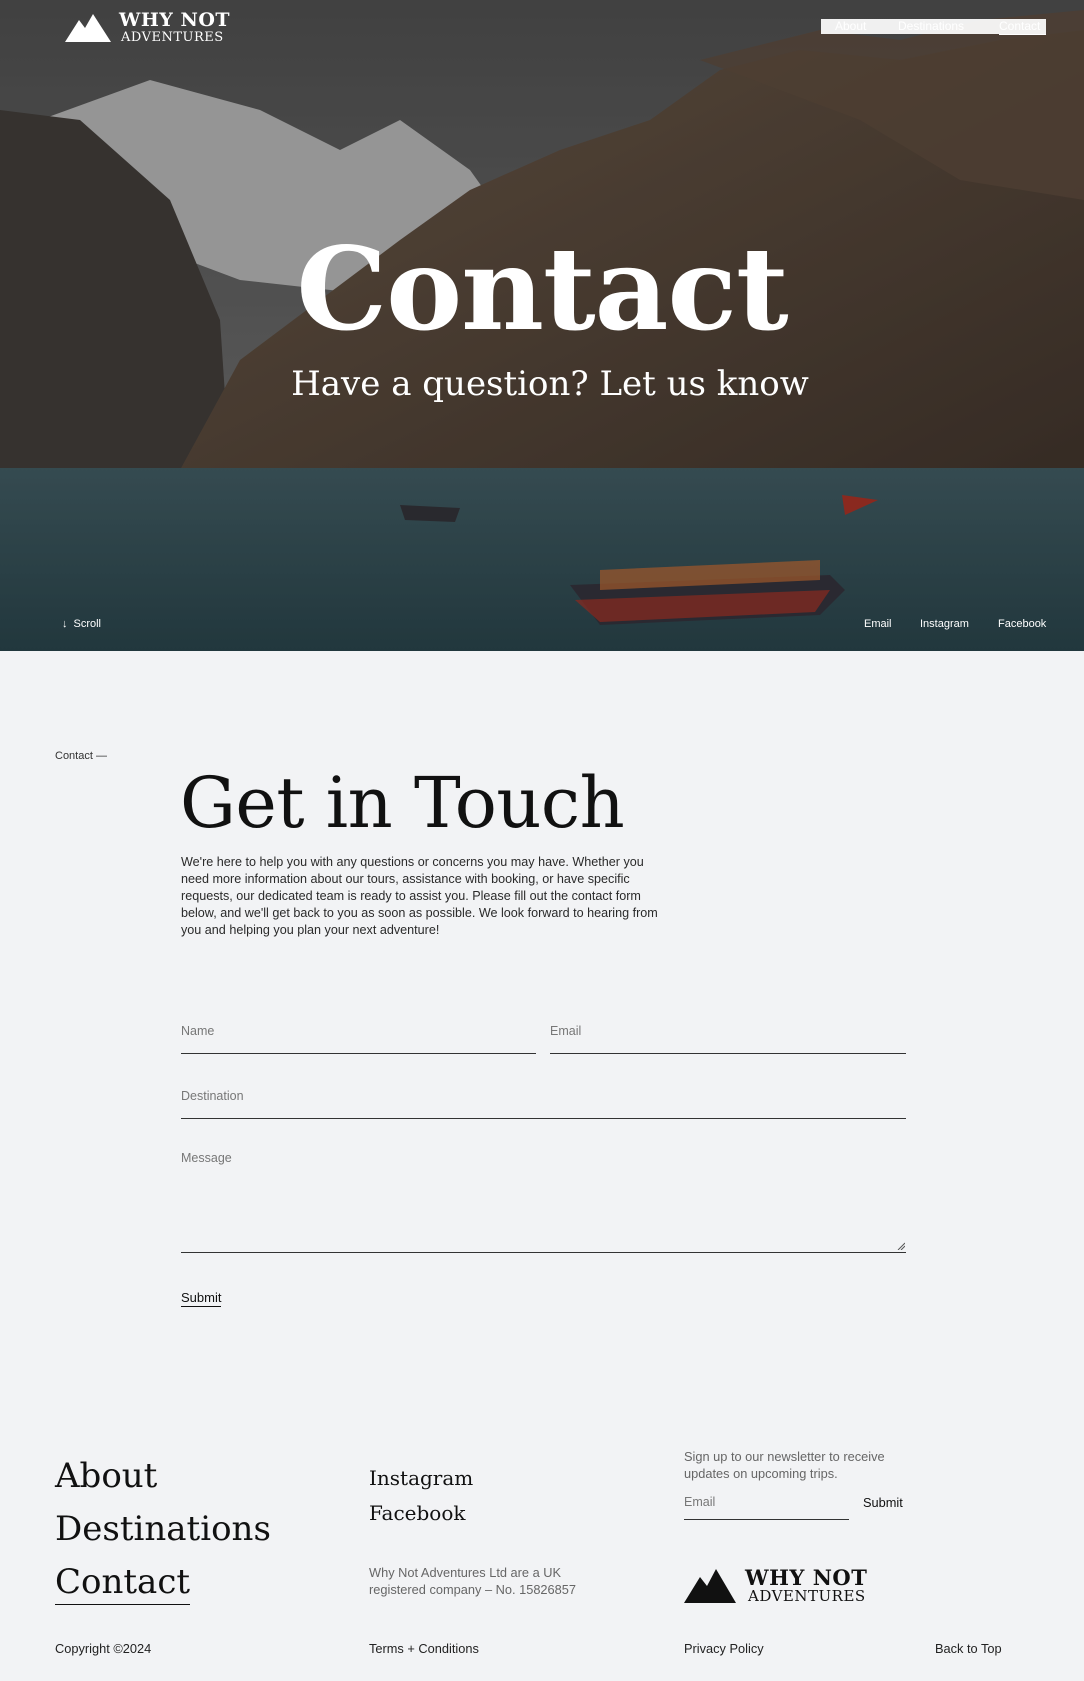 The height and width of the screenshot is (1681, 1084). Describe the element at coordinates (106, 1476) in the screenshot. I see `footer-nav-about: About` at that location.